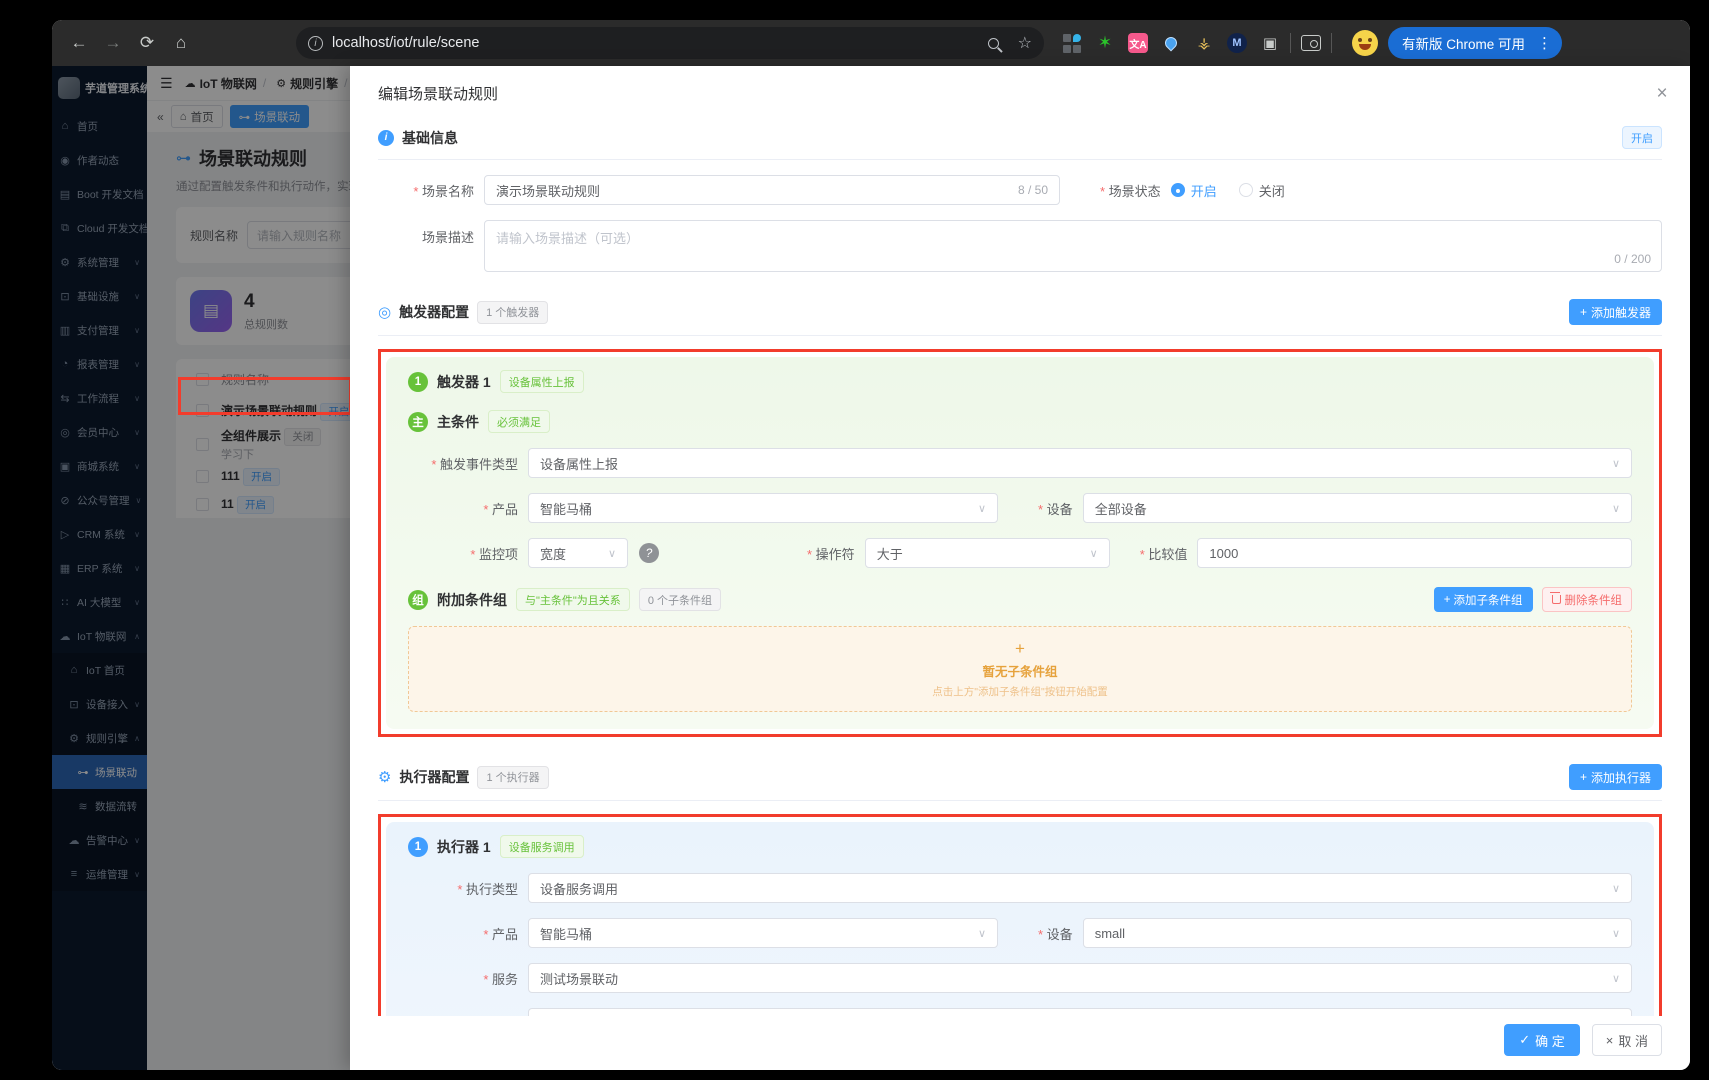 This screenshot has width=1709, height=1080. Describe the element at coordinates (147, 43) in the screenshot. I see `reload-icon: ⟳` at that location.